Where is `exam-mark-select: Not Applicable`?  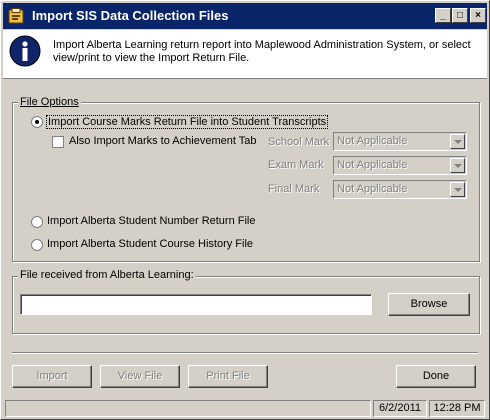 exam-mark-select: Not Applicable is located at coordinates (400, 165).